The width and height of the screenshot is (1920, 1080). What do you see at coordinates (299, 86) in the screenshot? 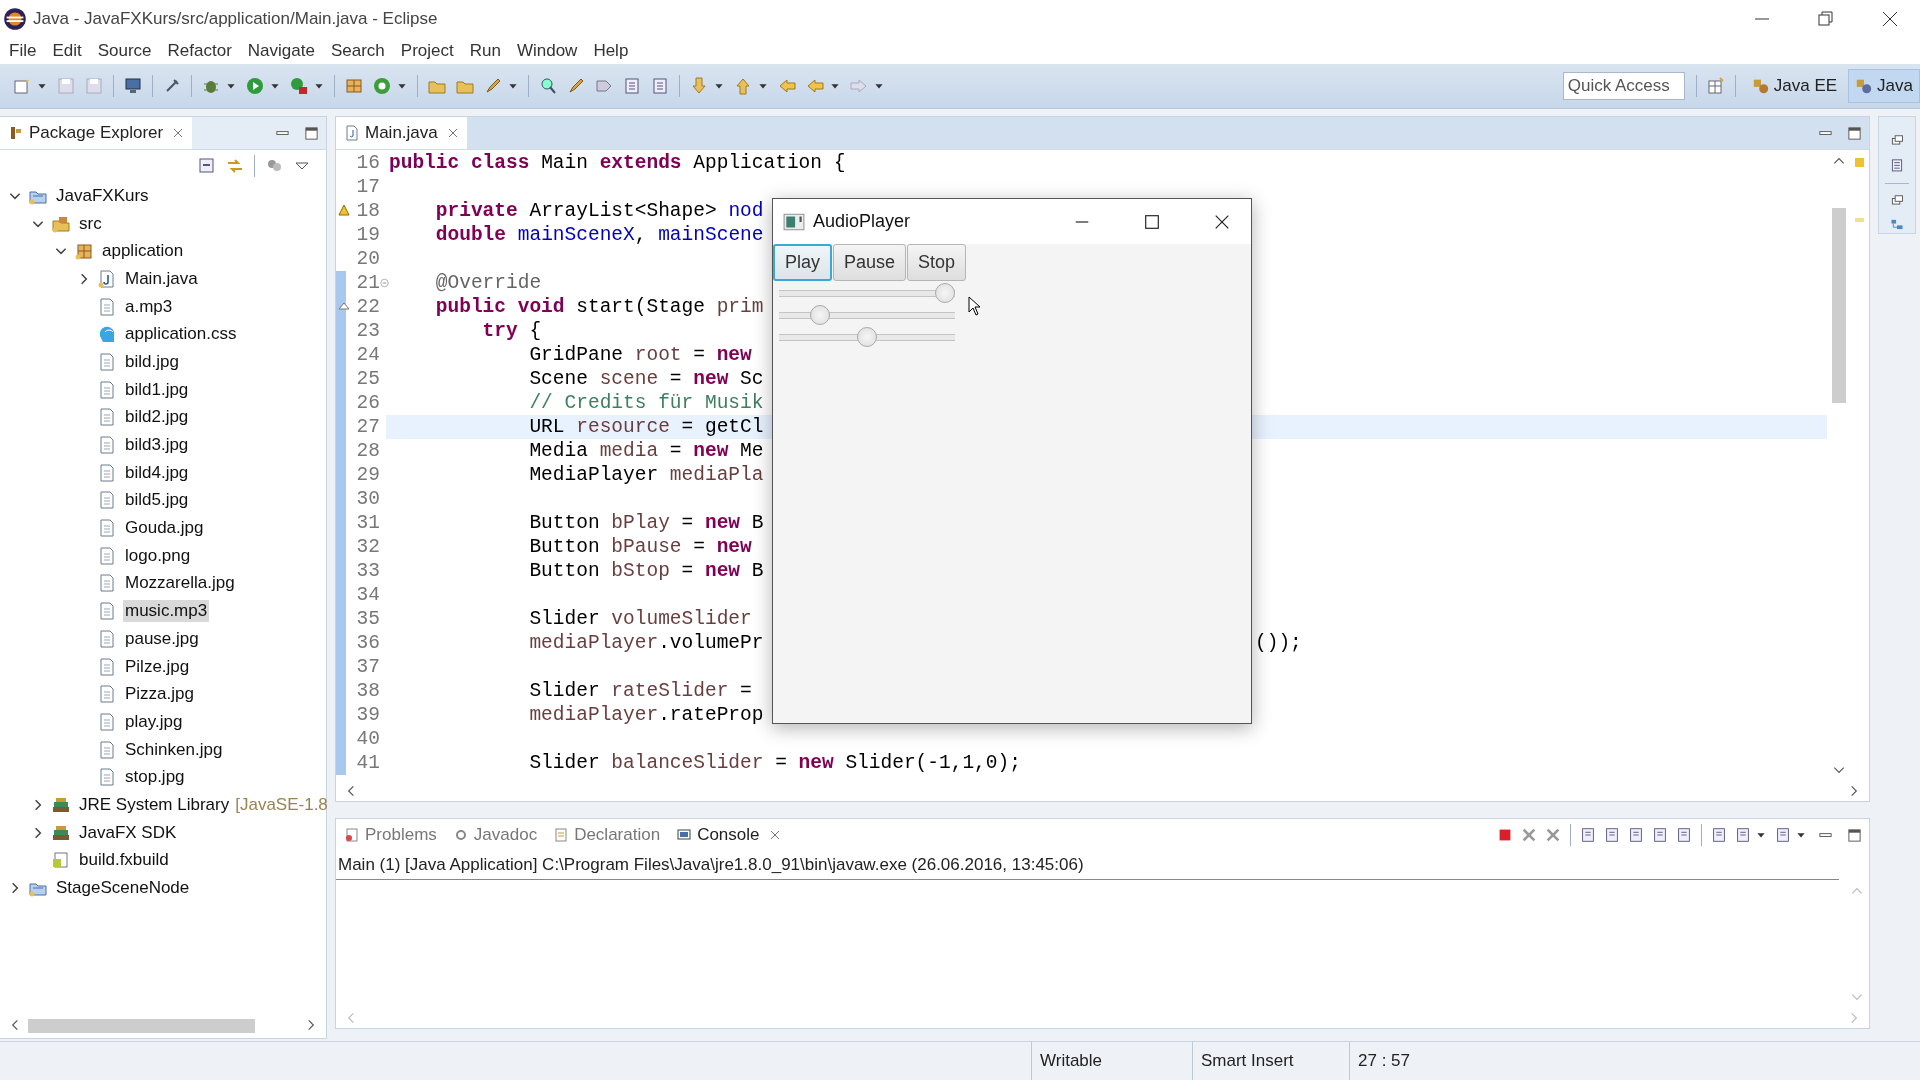
I see `run-tool-icon` at bounding box center [299, 86].